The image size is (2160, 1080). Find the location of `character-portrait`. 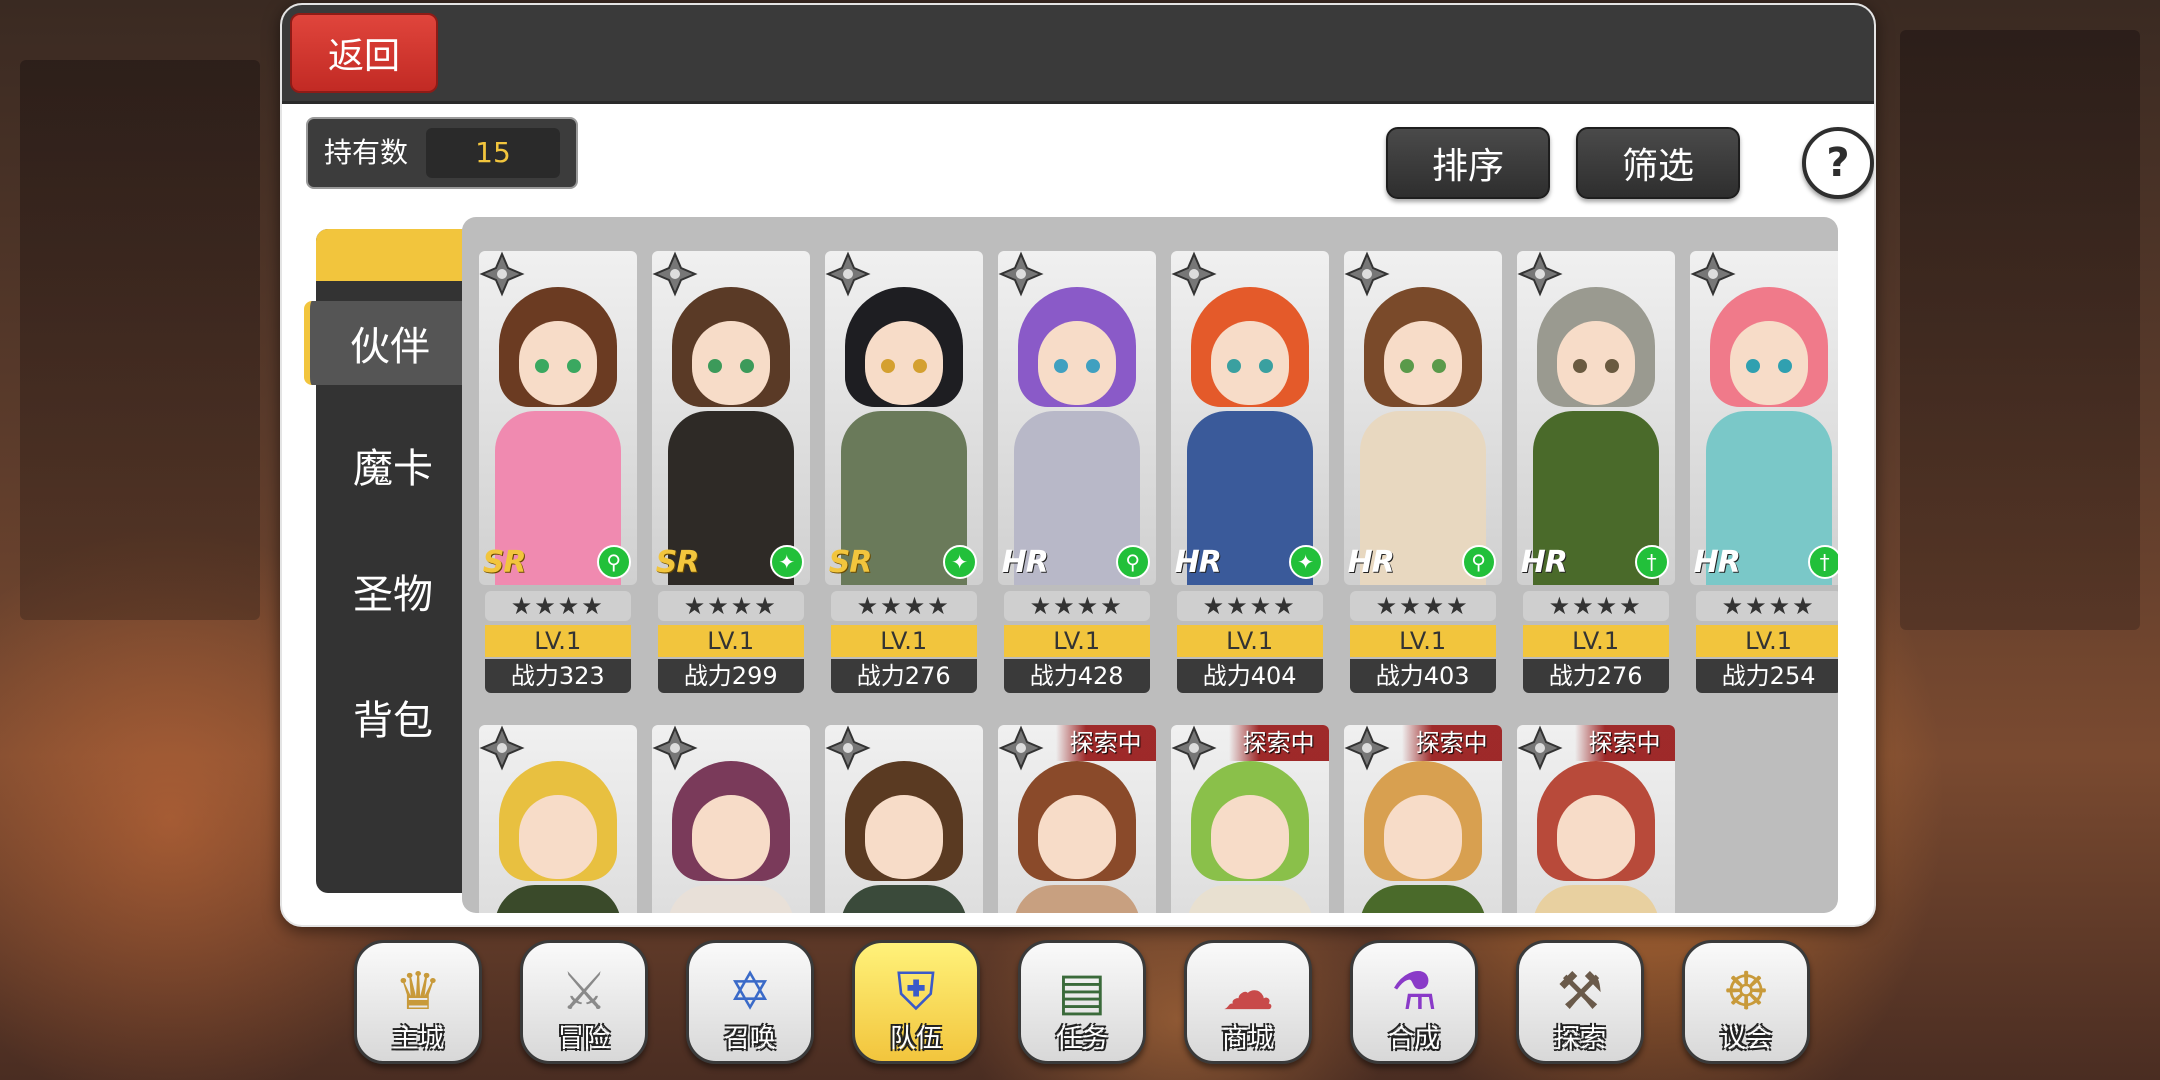

character-portrait is located at coordinates (903, 819).